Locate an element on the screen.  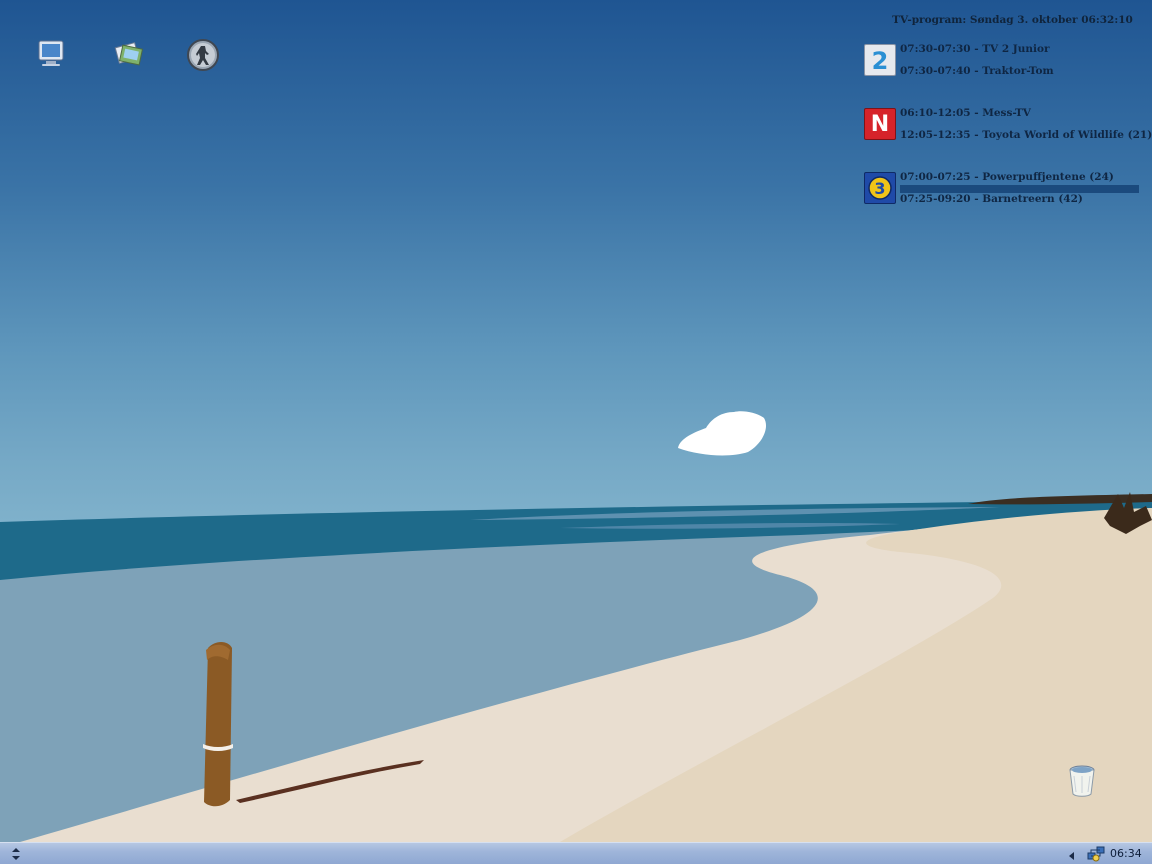
tv2-logo-icon: 2 is located at coordinates (880, 60).